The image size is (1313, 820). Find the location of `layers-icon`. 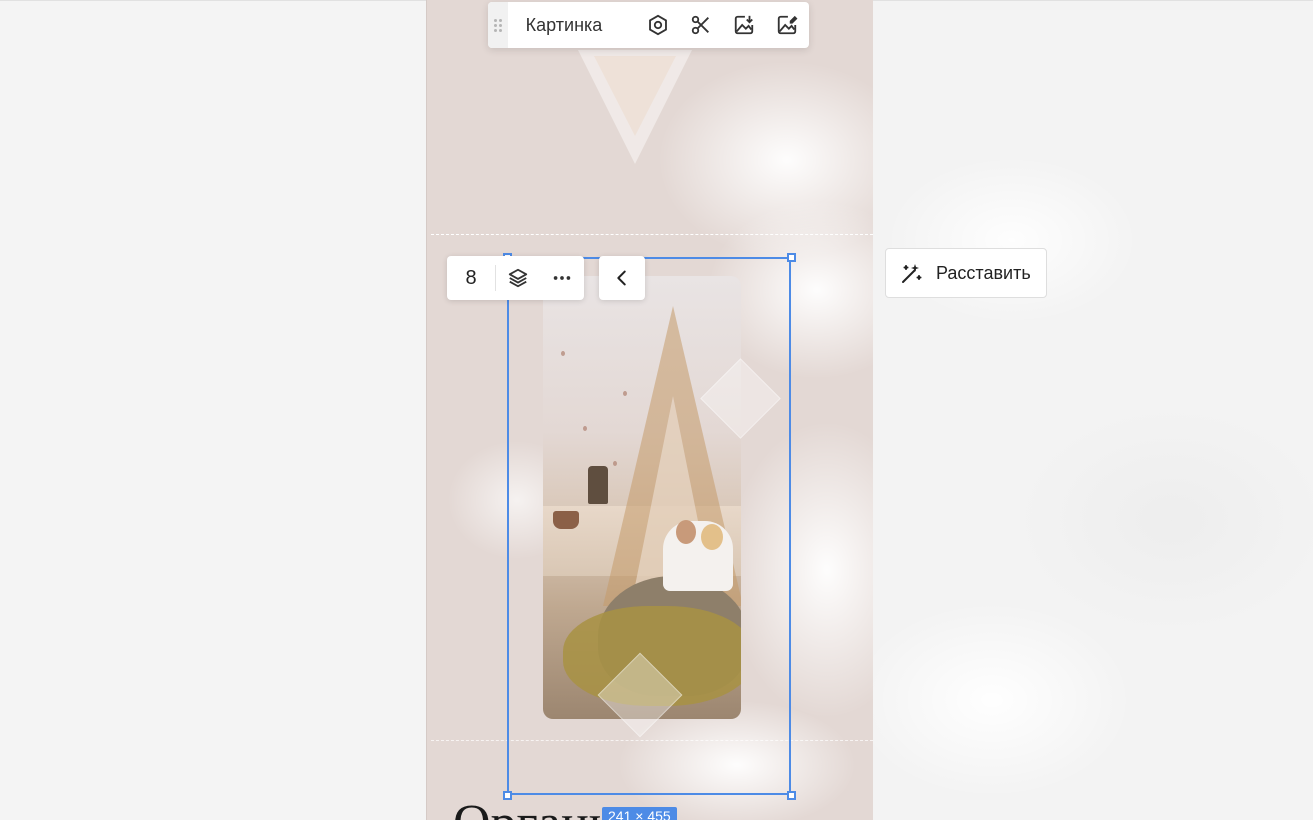

layers-icon is located at coordinates (518, 278).